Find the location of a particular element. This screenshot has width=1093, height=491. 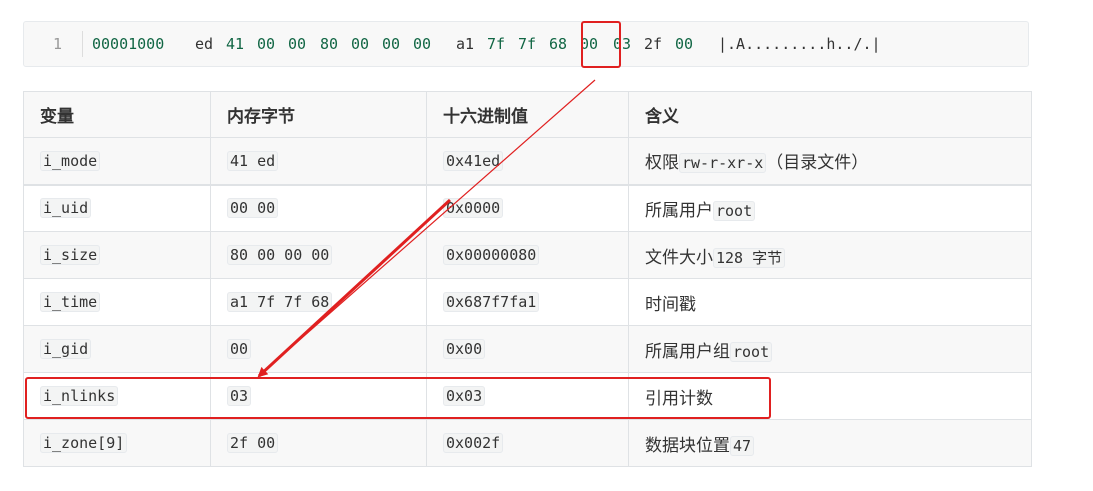

table-row: i_size 80 00 00 00 0x00000080 文件大小 128 字节 is located at coordinates (527, 255).